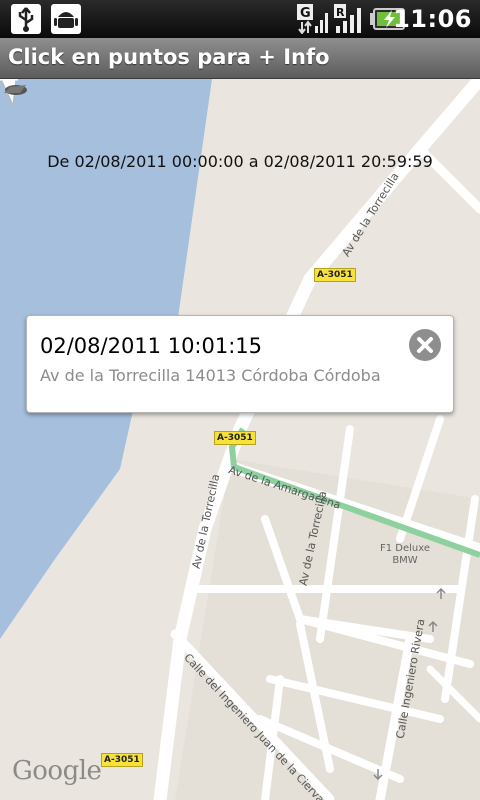 Image resolution: width=480 pixels, height=800 pixels. Describe the element at coordinates (15, 90) in the screenshot. I see `location-marker-icon` at that location.